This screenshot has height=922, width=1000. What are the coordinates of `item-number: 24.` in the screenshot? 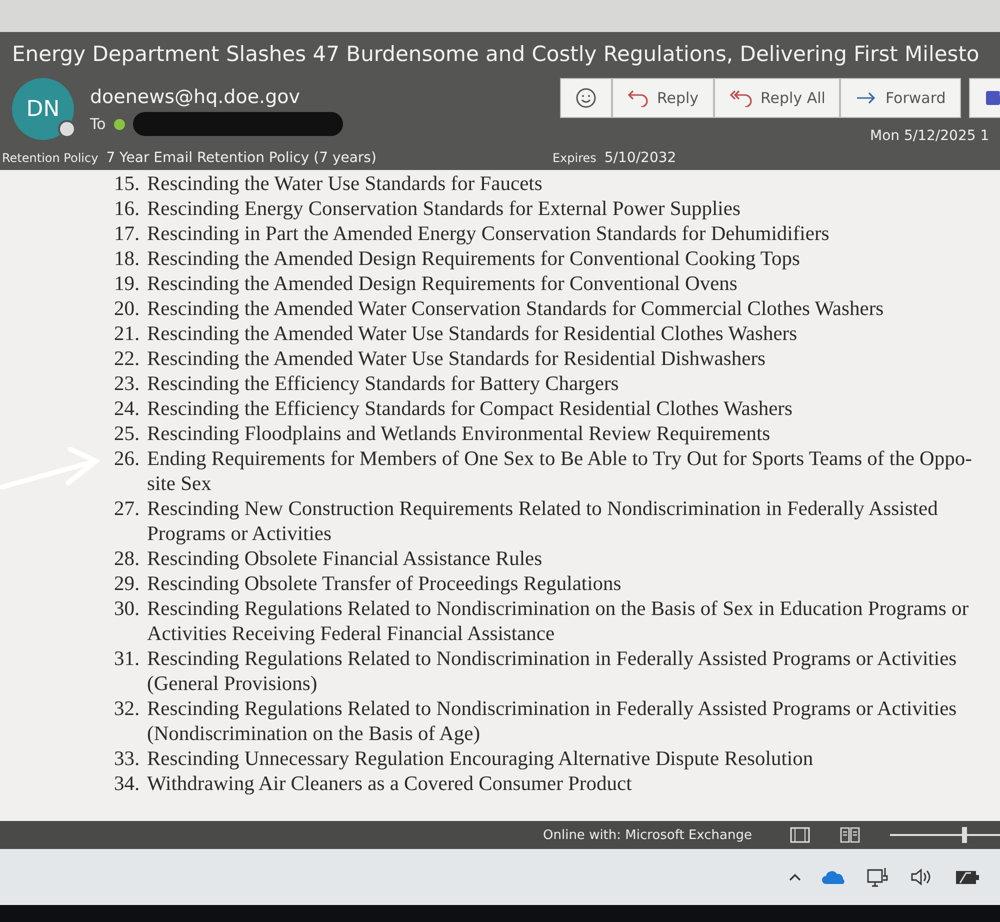 It's located at (127, 409).